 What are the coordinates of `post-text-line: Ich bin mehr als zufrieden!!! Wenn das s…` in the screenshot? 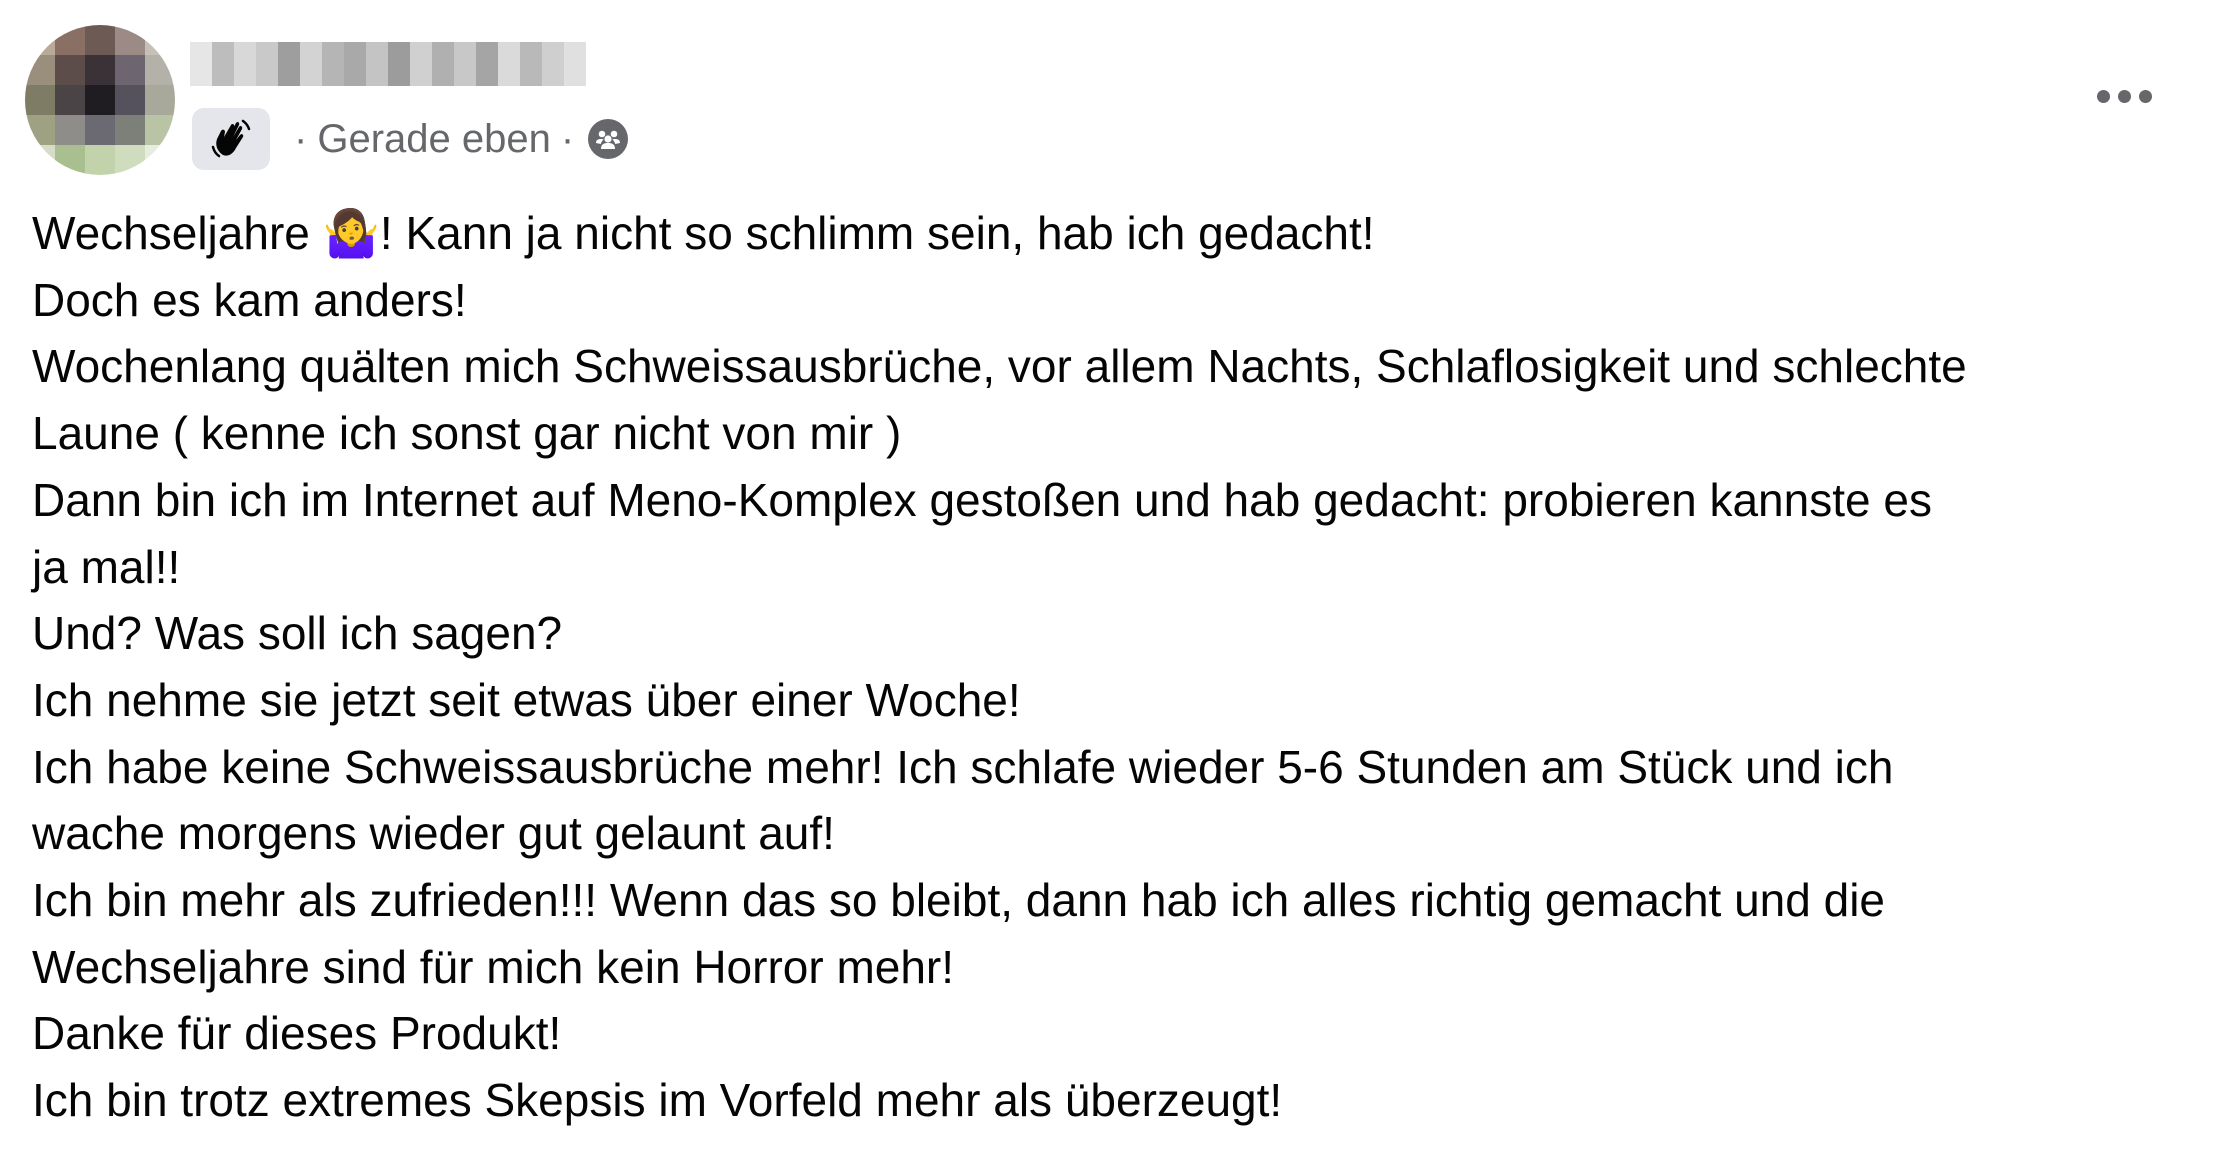 It's located at (959, 900).